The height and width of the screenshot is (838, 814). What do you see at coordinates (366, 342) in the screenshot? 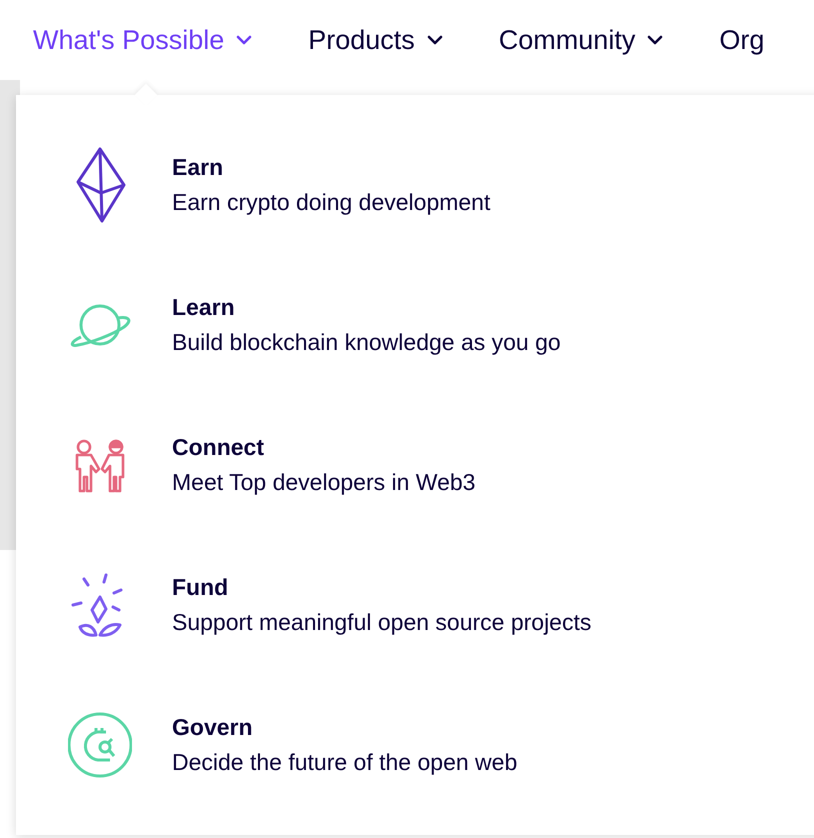
I see `menu-item-description: Build blockchain knowledge as you go` at bounding box center [366, 342].